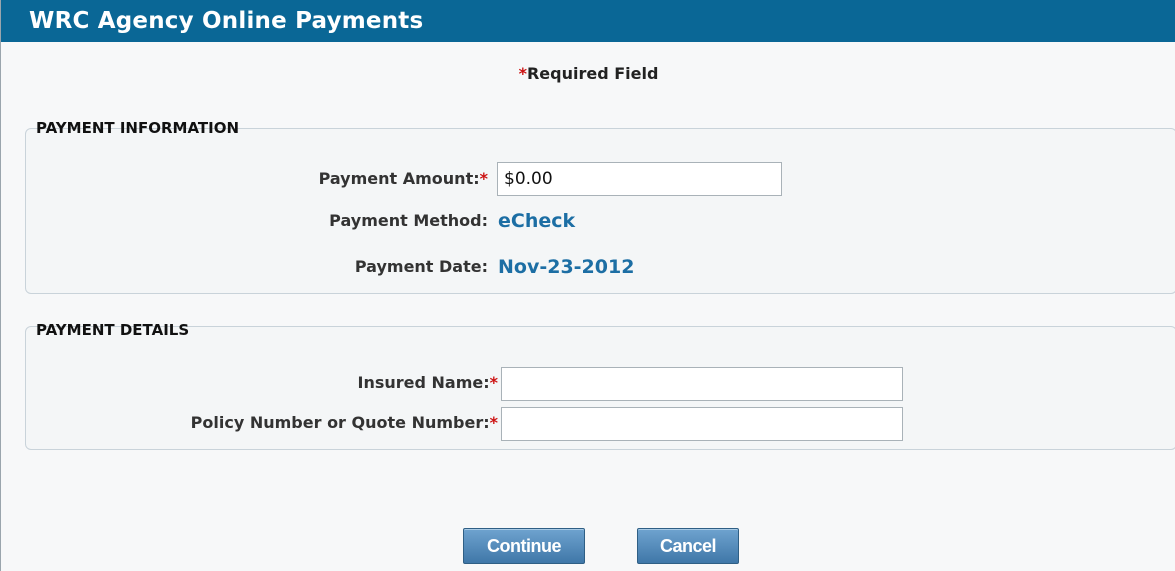 Image resolution: width=1175 pixels, height=571 pixels. I want to click on payment-amount-input, so click(639, 179).